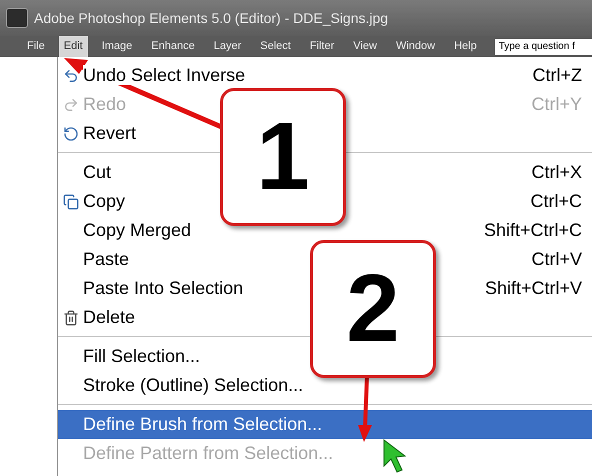 This screenshot has width=592, height=476. Describe the element at coordinates (36, 46) in the screenshot. I see `menu-item: File` at that location.